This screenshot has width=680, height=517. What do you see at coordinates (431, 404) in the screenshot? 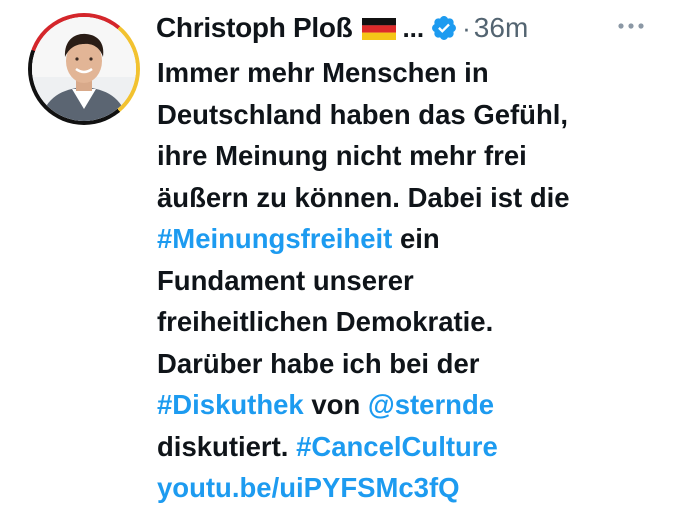
I see `mention-link: @sternde` at bounding box center [431, 404].